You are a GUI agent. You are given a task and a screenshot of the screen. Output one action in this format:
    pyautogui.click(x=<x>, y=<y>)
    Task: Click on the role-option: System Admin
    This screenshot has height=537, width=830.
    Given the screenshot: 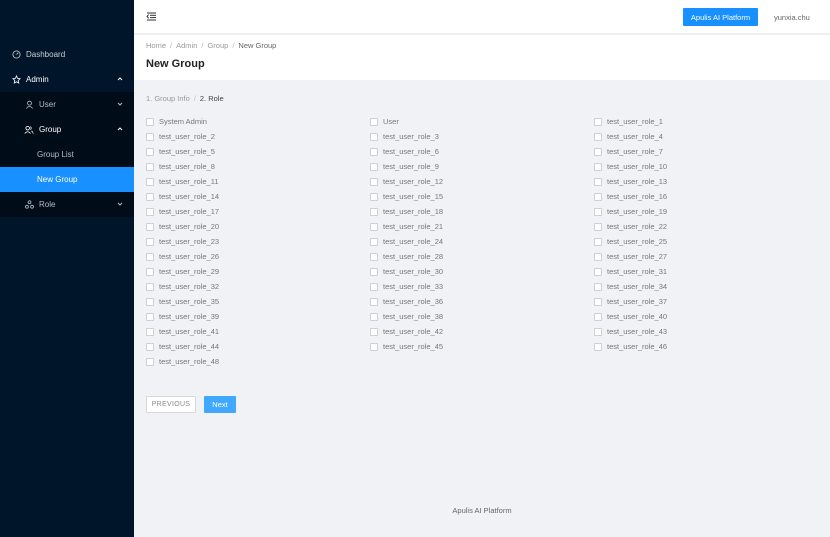 What is the action you would take?
    pyautogui.click(x=258, y=121)
    